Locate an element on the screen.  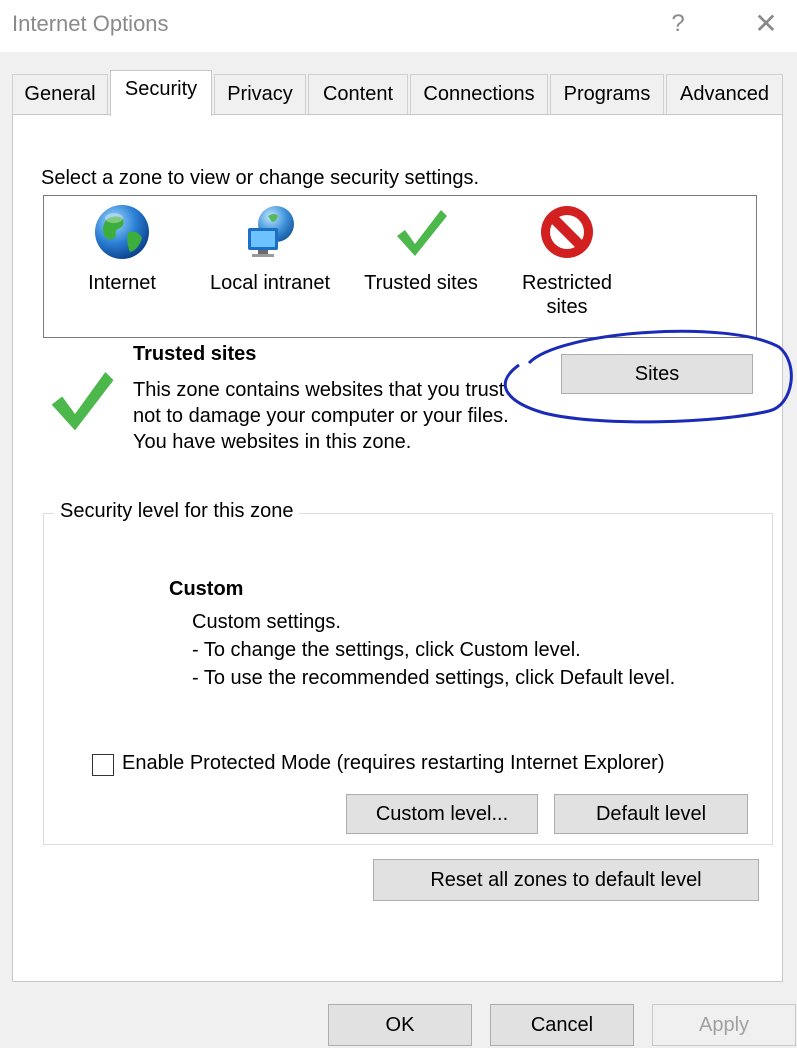
tab-content: Content is located at coordinates (358, 94).